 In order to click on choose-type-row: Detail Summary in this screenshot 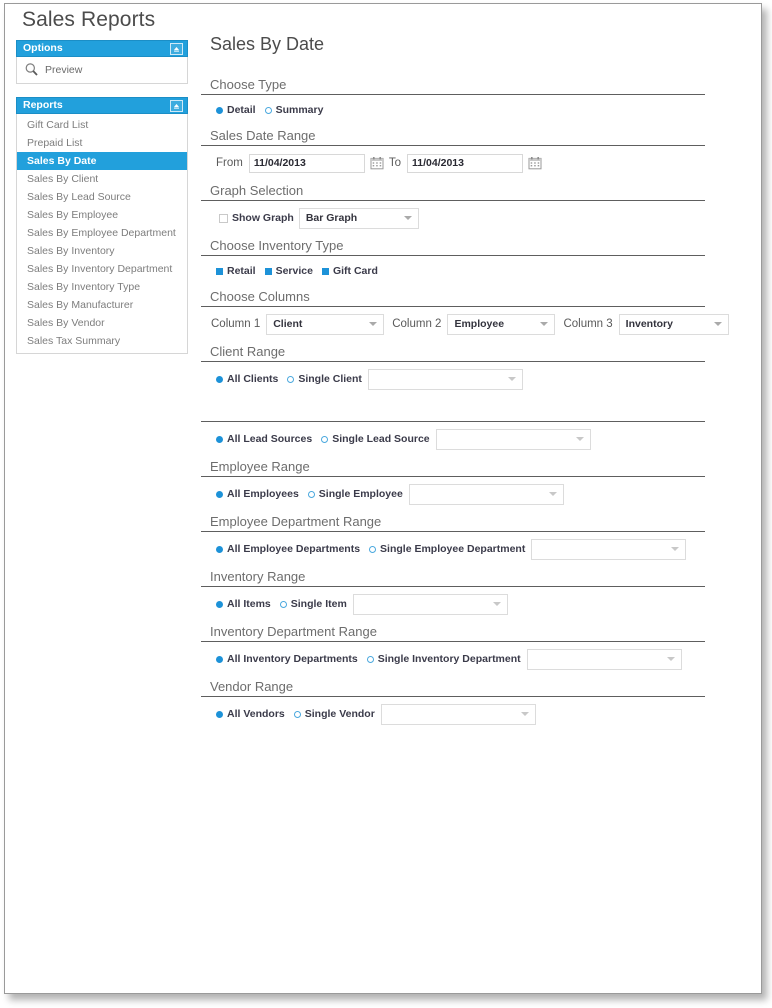, I will do `click(473, 110)`.